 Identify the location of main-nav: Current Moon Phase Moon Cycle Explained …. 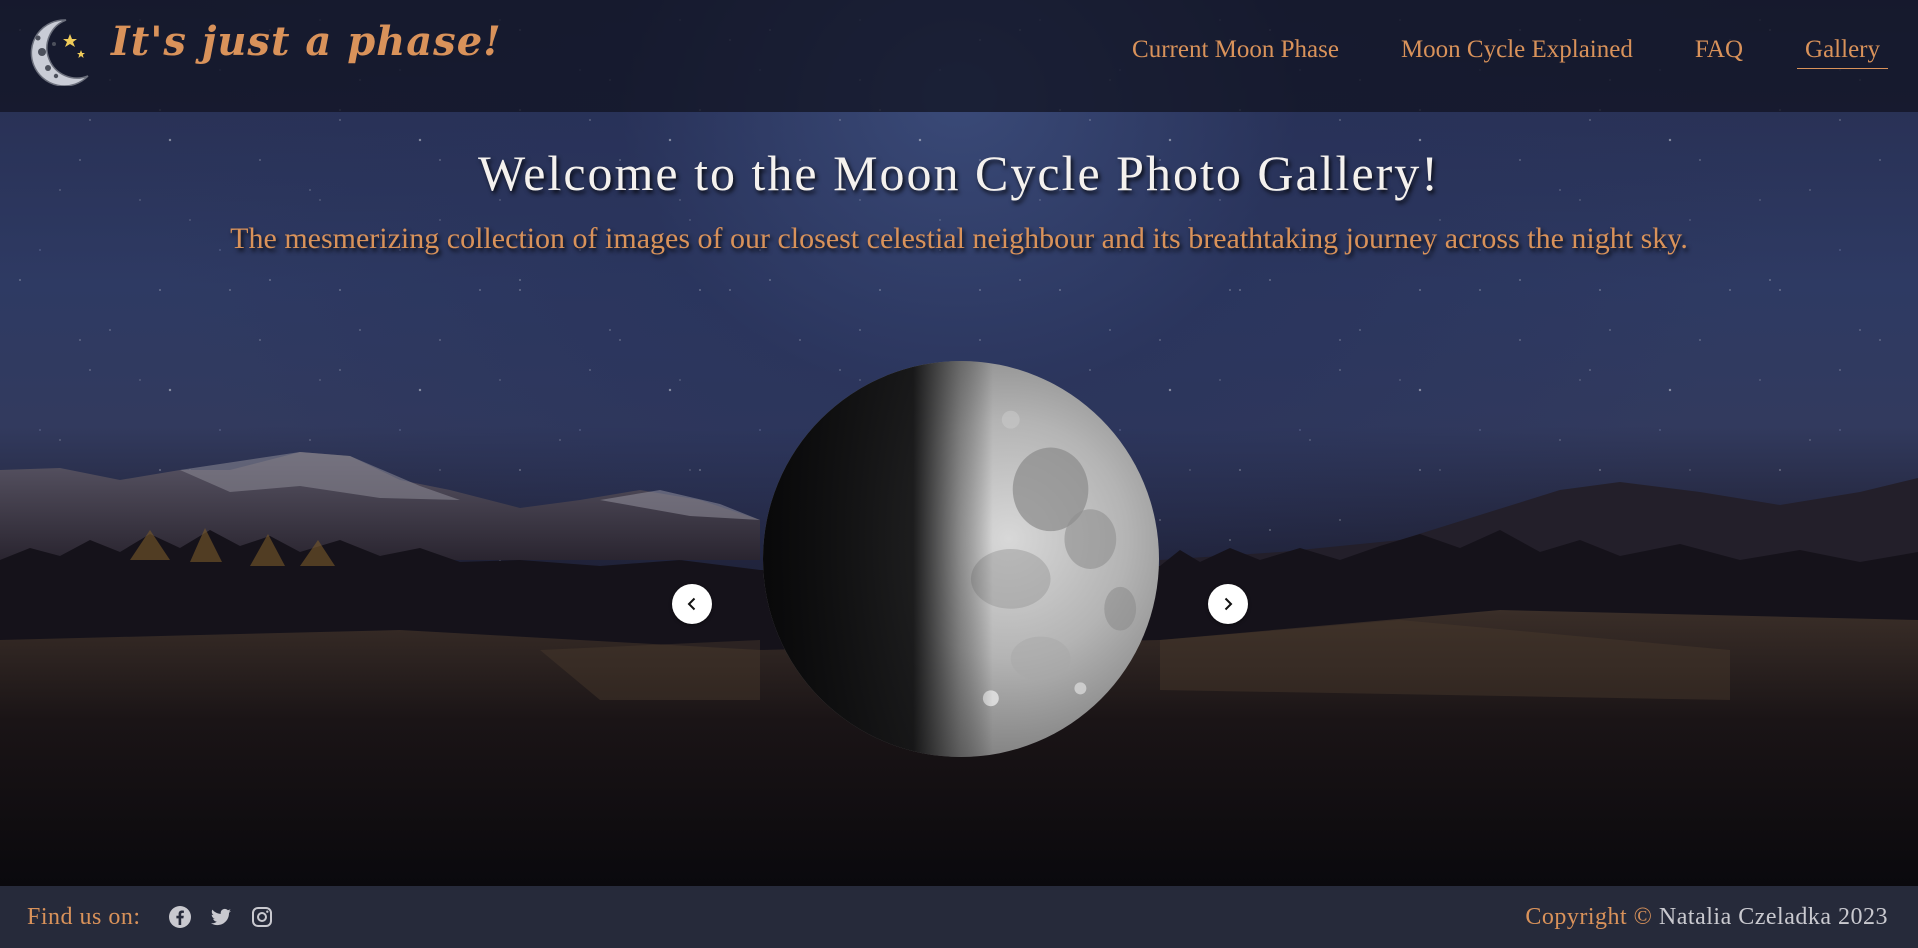
(1506, 52).